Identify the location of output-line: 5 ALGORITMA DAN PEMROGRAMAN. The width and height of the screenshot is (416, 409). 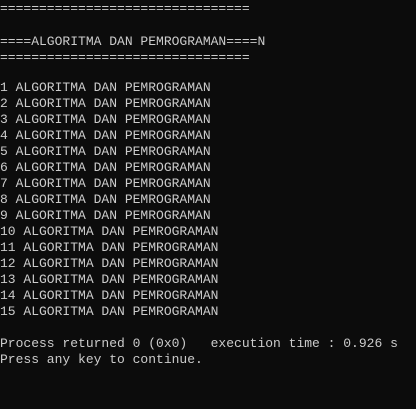
(105, 151).